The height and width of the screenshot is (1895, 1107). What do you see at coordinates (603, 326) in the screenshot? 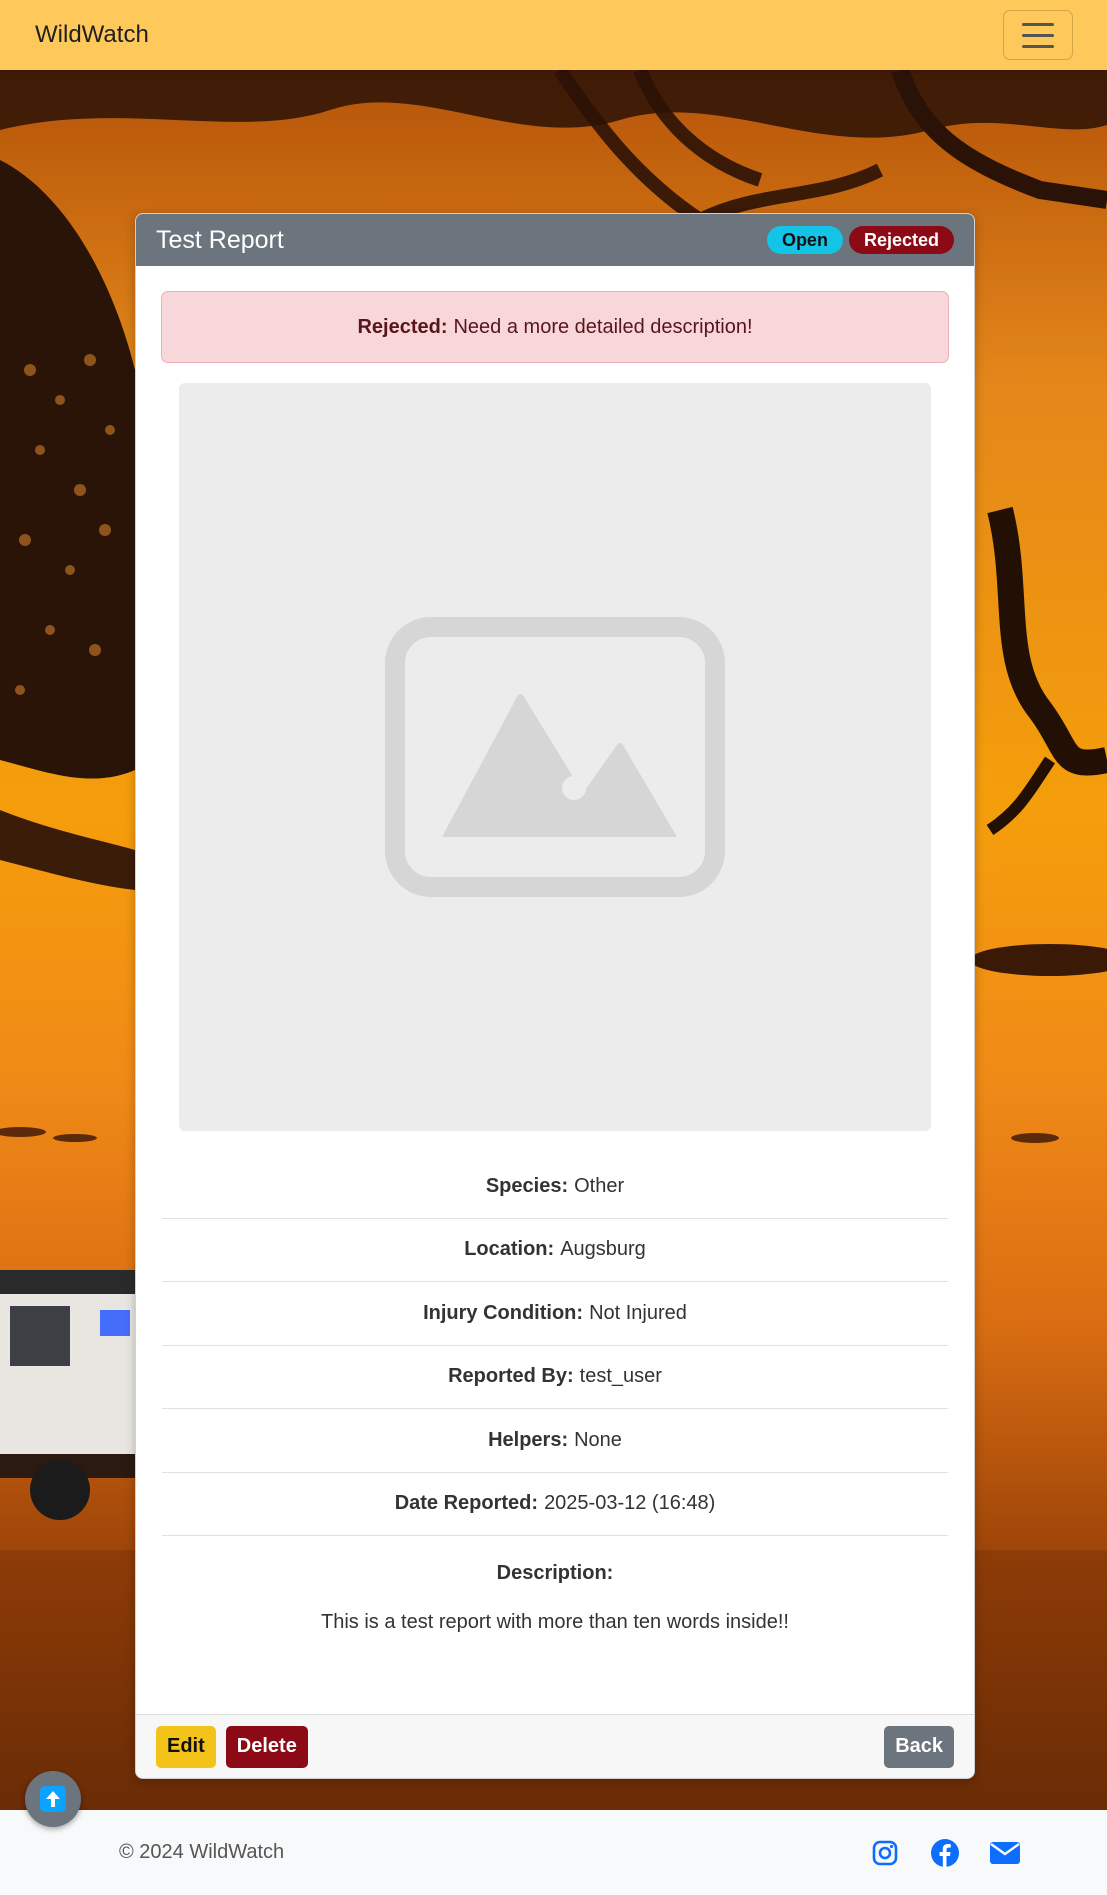
I see `alert-message: Need a more detailed description!` at bounding box center [603, 326].